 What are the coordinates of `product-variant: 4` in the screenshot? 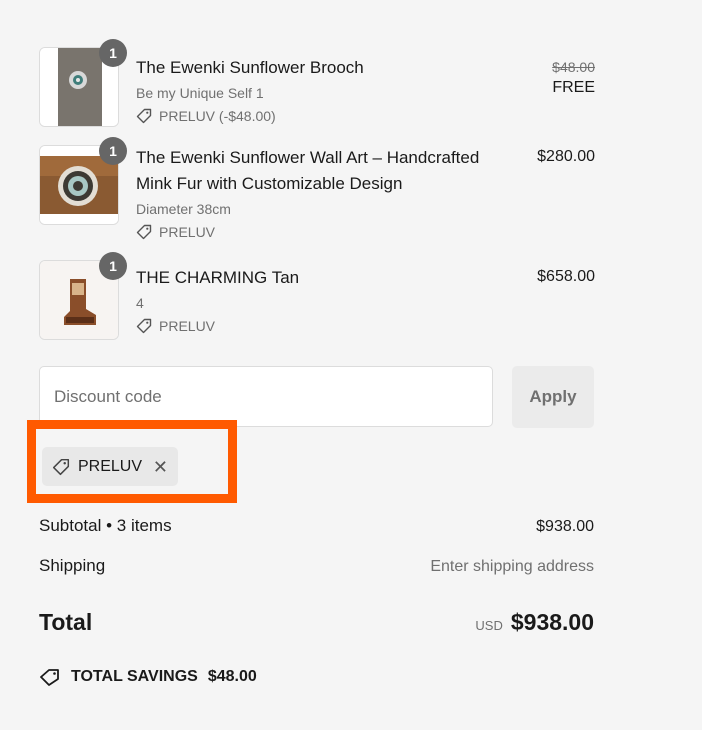 It's located at (140, 303).